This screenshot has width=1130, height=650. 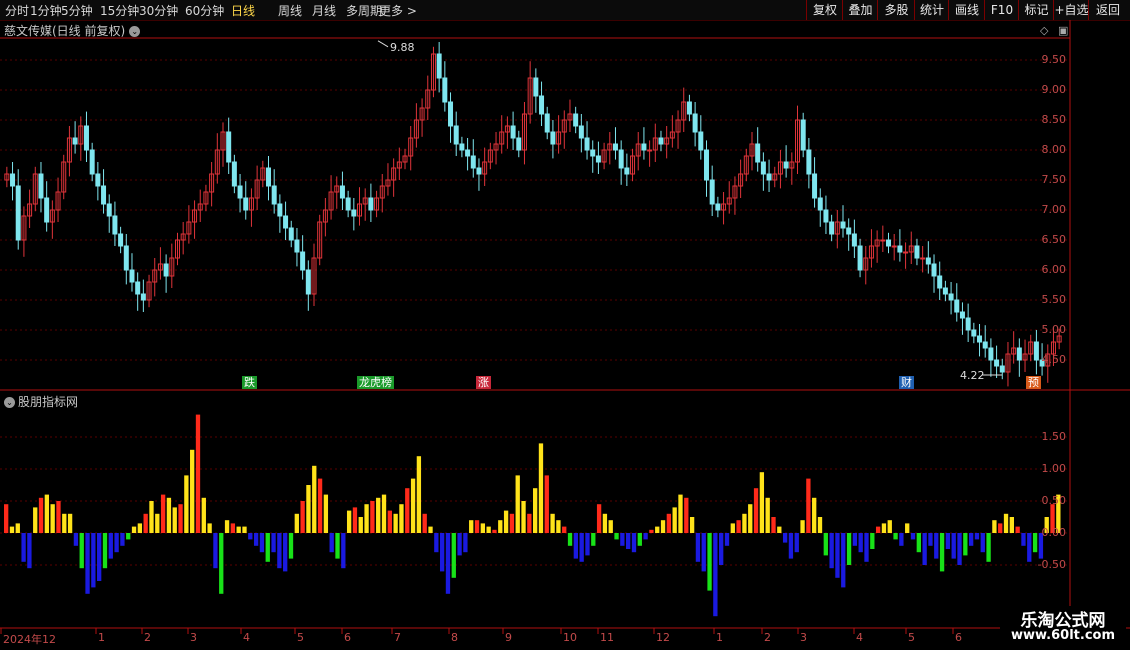 I want to click on period-tab: 月线, so click(x=324, y=10).